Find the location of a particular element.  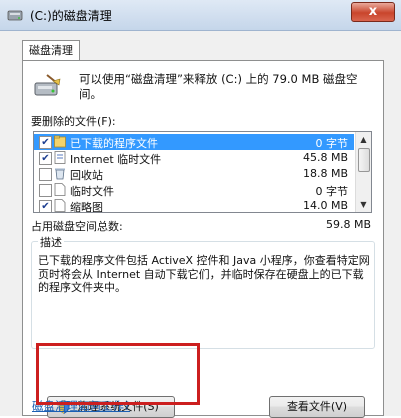

item-size: 14.0 MB is located at coordinates (325, 205).